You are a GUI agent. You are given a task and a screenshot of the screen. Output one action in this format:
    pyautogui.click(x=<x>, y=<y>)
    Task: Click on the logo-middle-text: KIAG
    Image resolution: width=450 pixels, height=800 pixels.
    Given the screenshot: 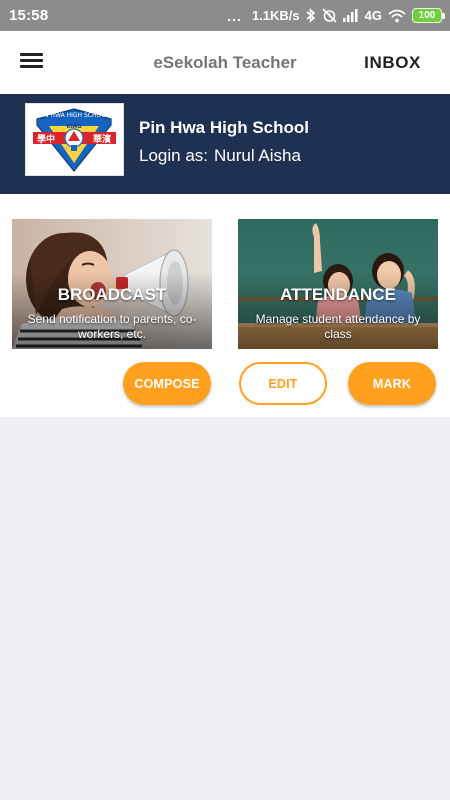 What is the action you would take?
    pyautogui.click(x=74, y=127)
    